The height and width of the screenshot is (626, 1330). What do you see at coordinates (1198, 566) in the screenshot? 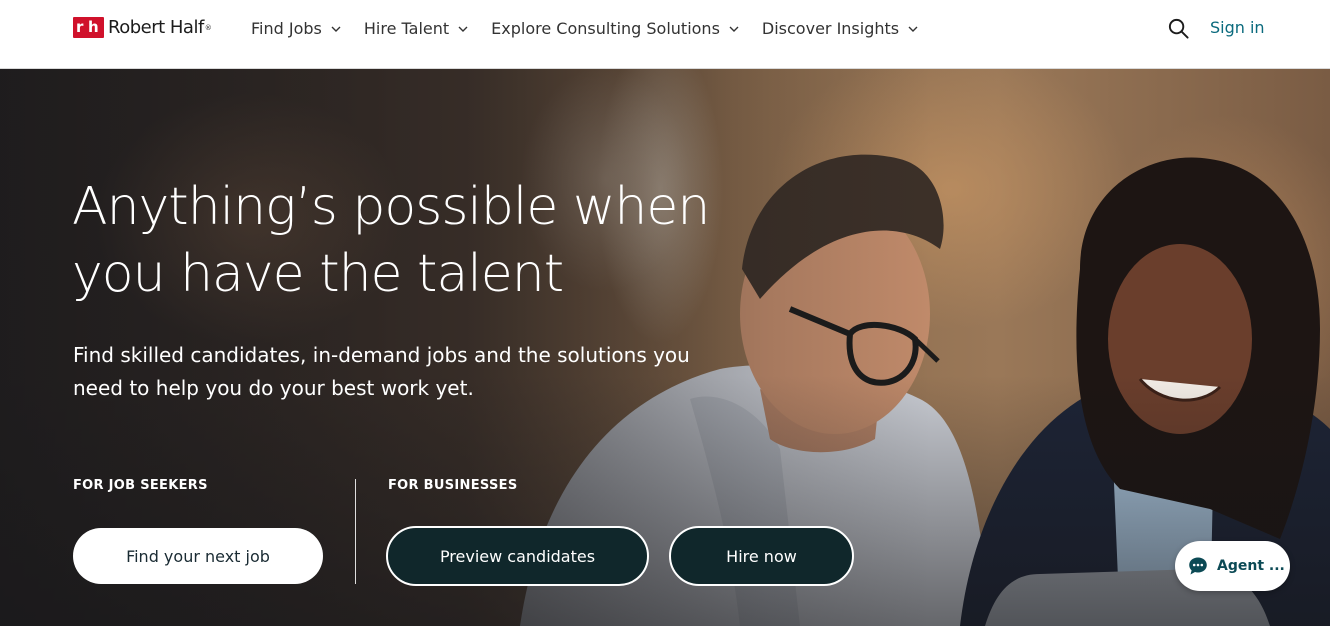
I see `chat-bubble-icon` at bounding box center [1198, 566].